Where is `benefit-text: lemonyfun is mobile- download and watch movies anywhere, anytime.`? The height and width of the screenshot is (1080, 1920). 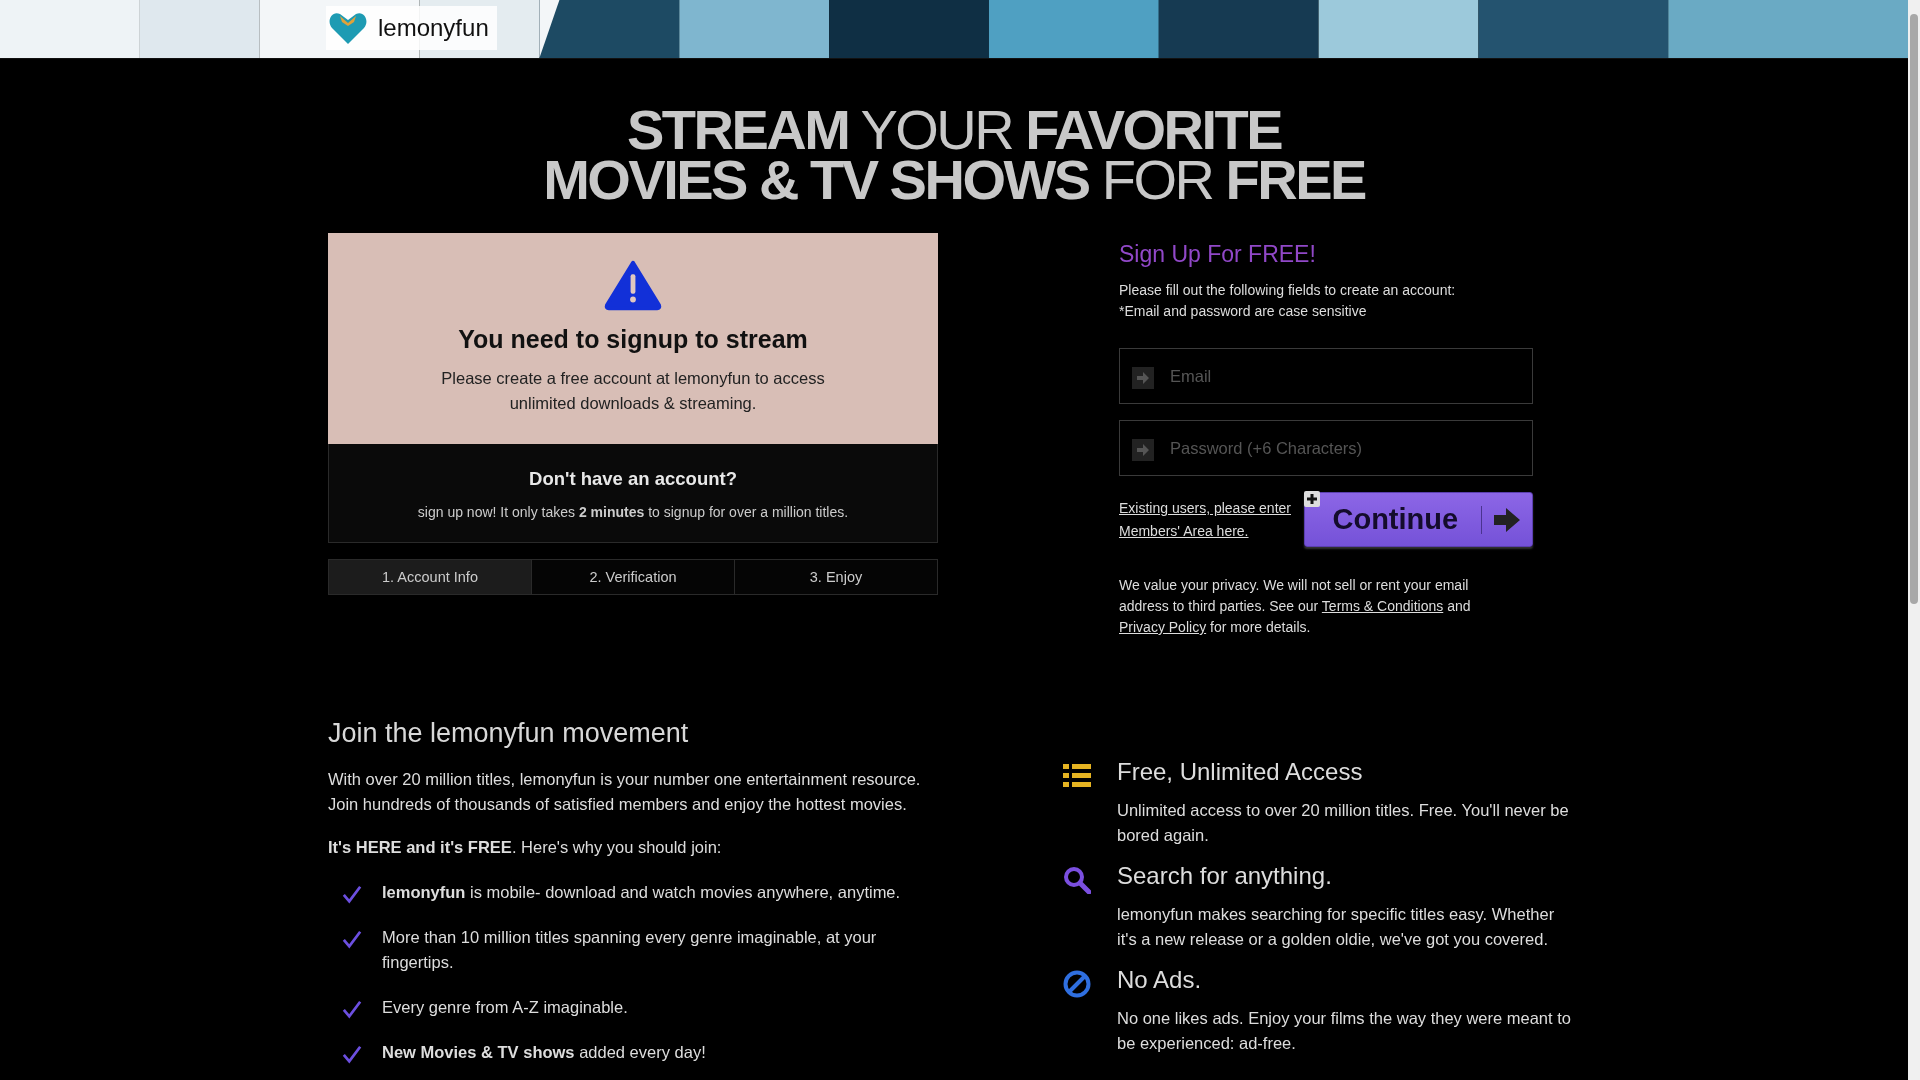
benefit-text: lemonyfun is mobile- download and watch movies anywhere, anytime. is located at coordinates (641, 892).